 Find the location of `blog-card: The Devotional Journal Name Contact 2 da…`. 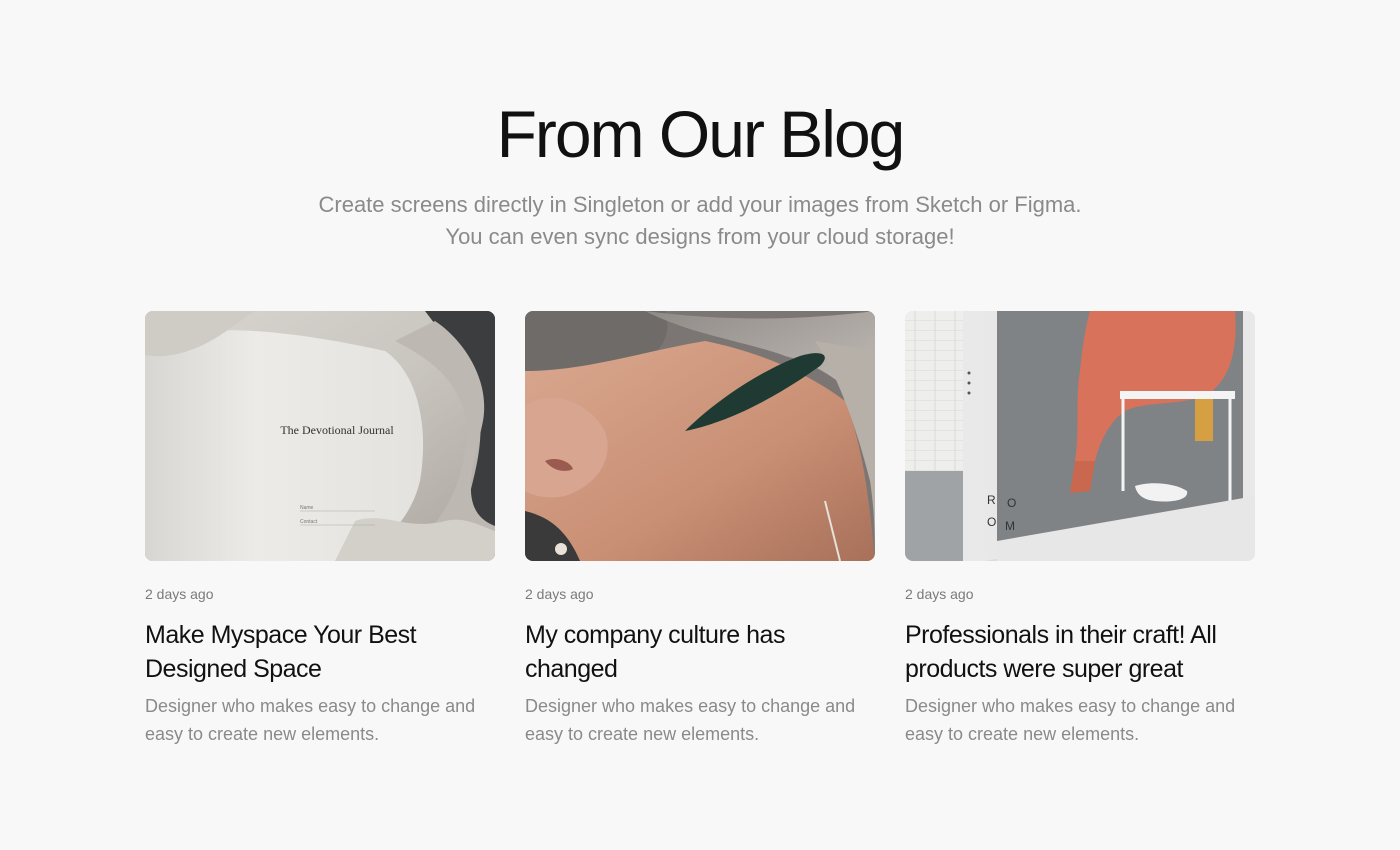

blog-card: The Devotional Journal Name Contact 2 da… is located at coordinates (320, 529).